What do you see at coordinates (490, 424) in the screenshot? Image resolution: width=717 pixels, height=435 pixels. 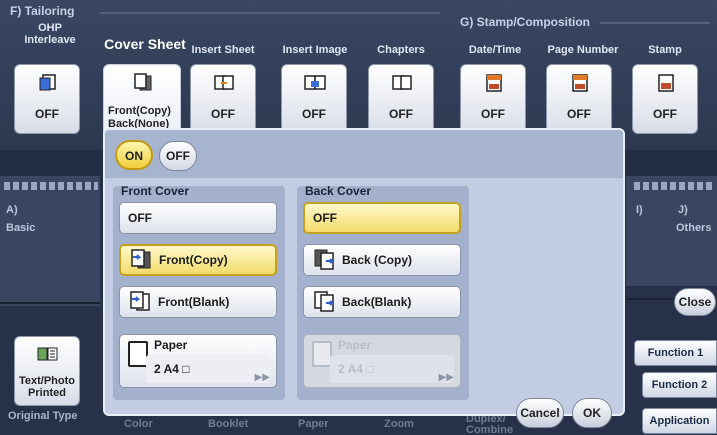 I see `duplex-combine-label: Duplex/ Combine` at bounding box center [490, 424].